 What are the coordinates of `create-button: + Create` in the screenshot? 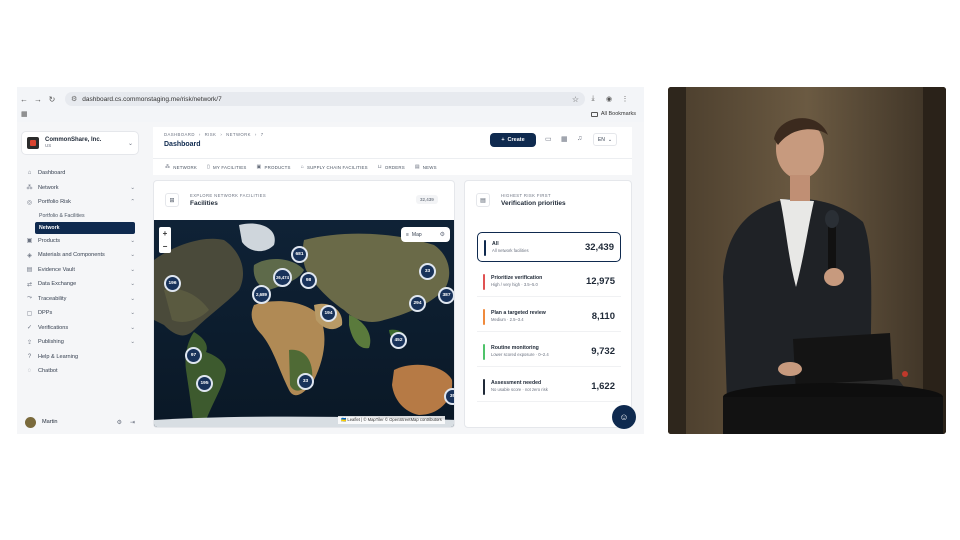 It's located at (513, 140).